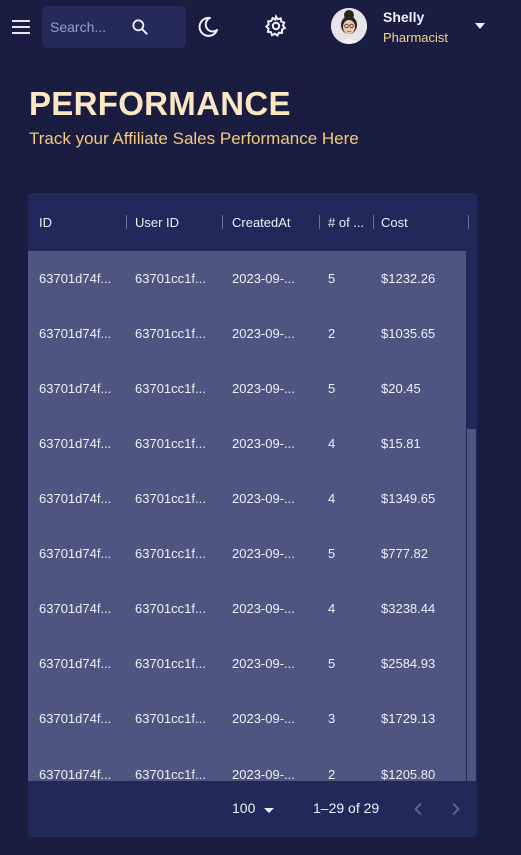  I want to click on user-name: Shelly, so click(404, 17).